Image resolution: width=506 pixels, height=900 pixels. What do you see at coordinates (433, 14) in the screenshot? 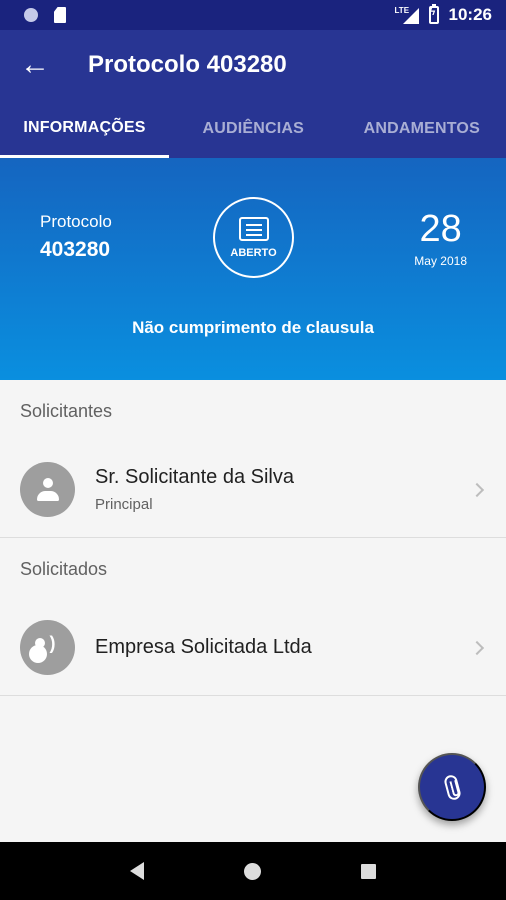
I see `battery-charging-icon` at bounding box center [433, 14].